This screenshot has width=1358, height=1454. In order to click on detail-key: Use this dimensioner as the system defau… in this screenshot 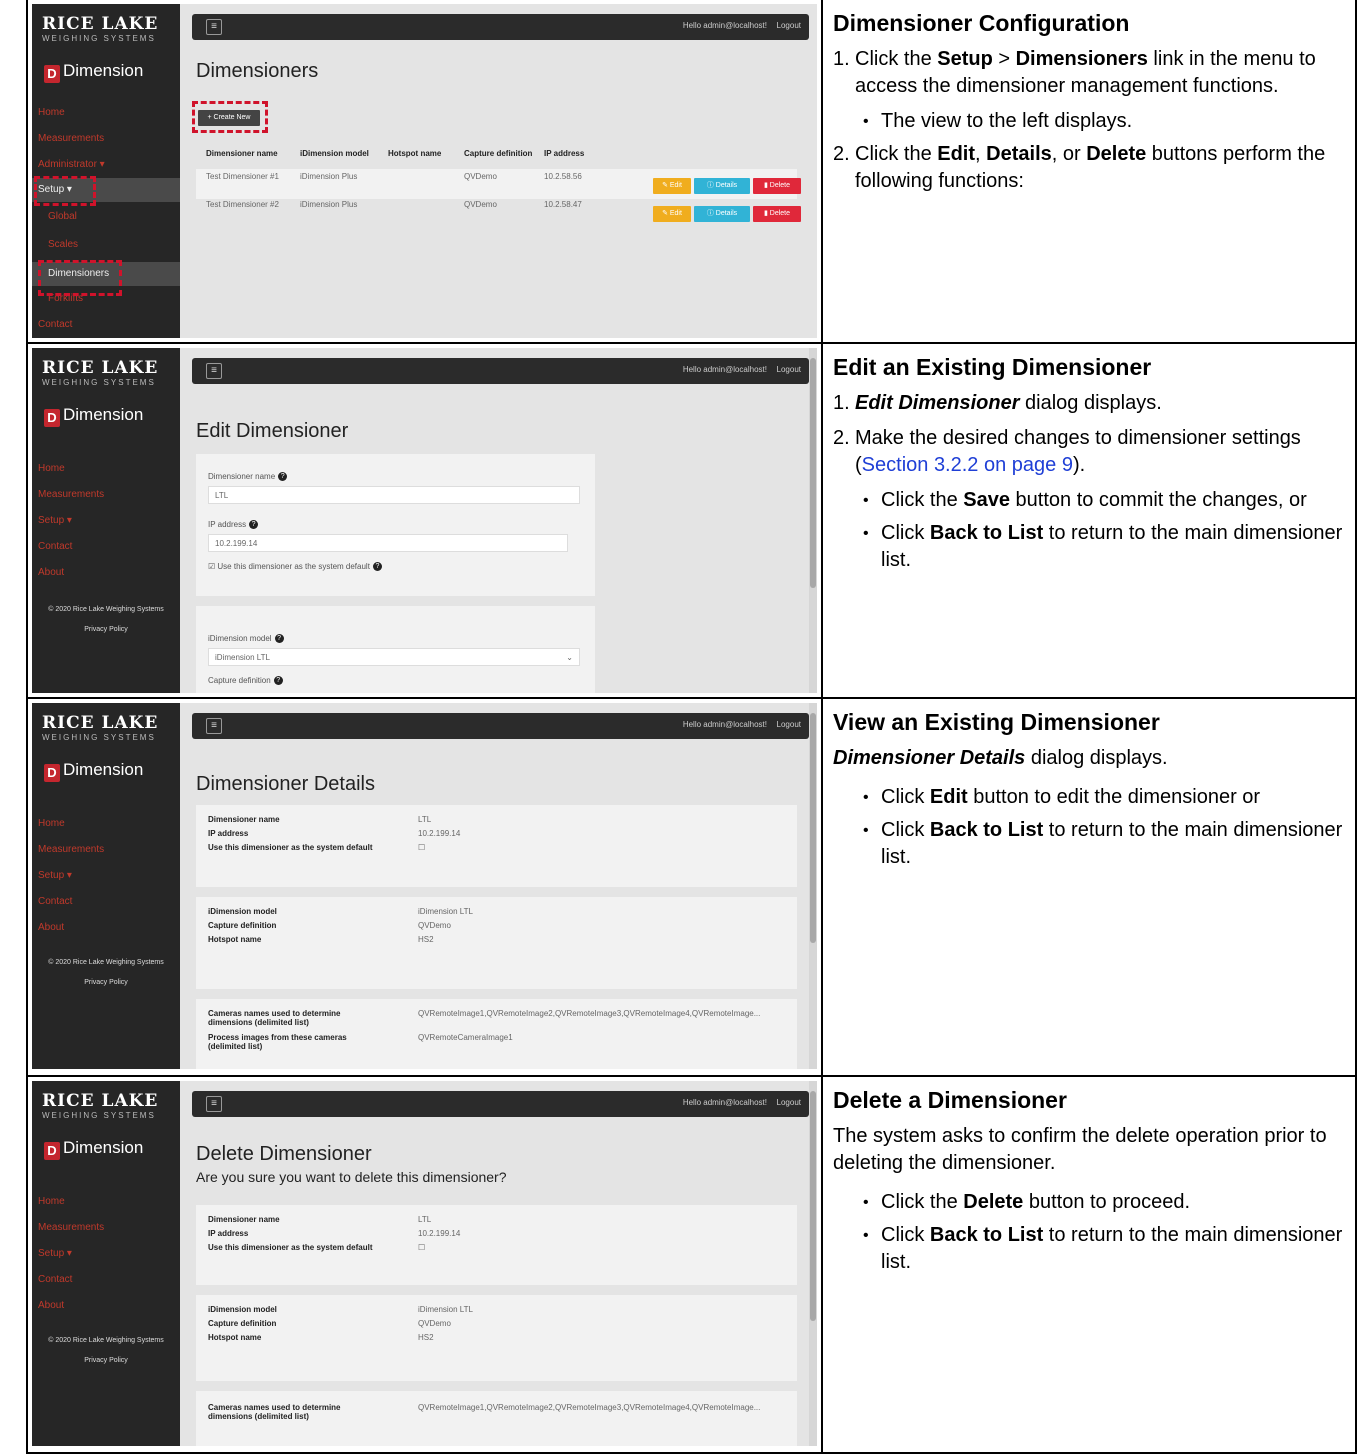, I will do `click(290, 1247)`.